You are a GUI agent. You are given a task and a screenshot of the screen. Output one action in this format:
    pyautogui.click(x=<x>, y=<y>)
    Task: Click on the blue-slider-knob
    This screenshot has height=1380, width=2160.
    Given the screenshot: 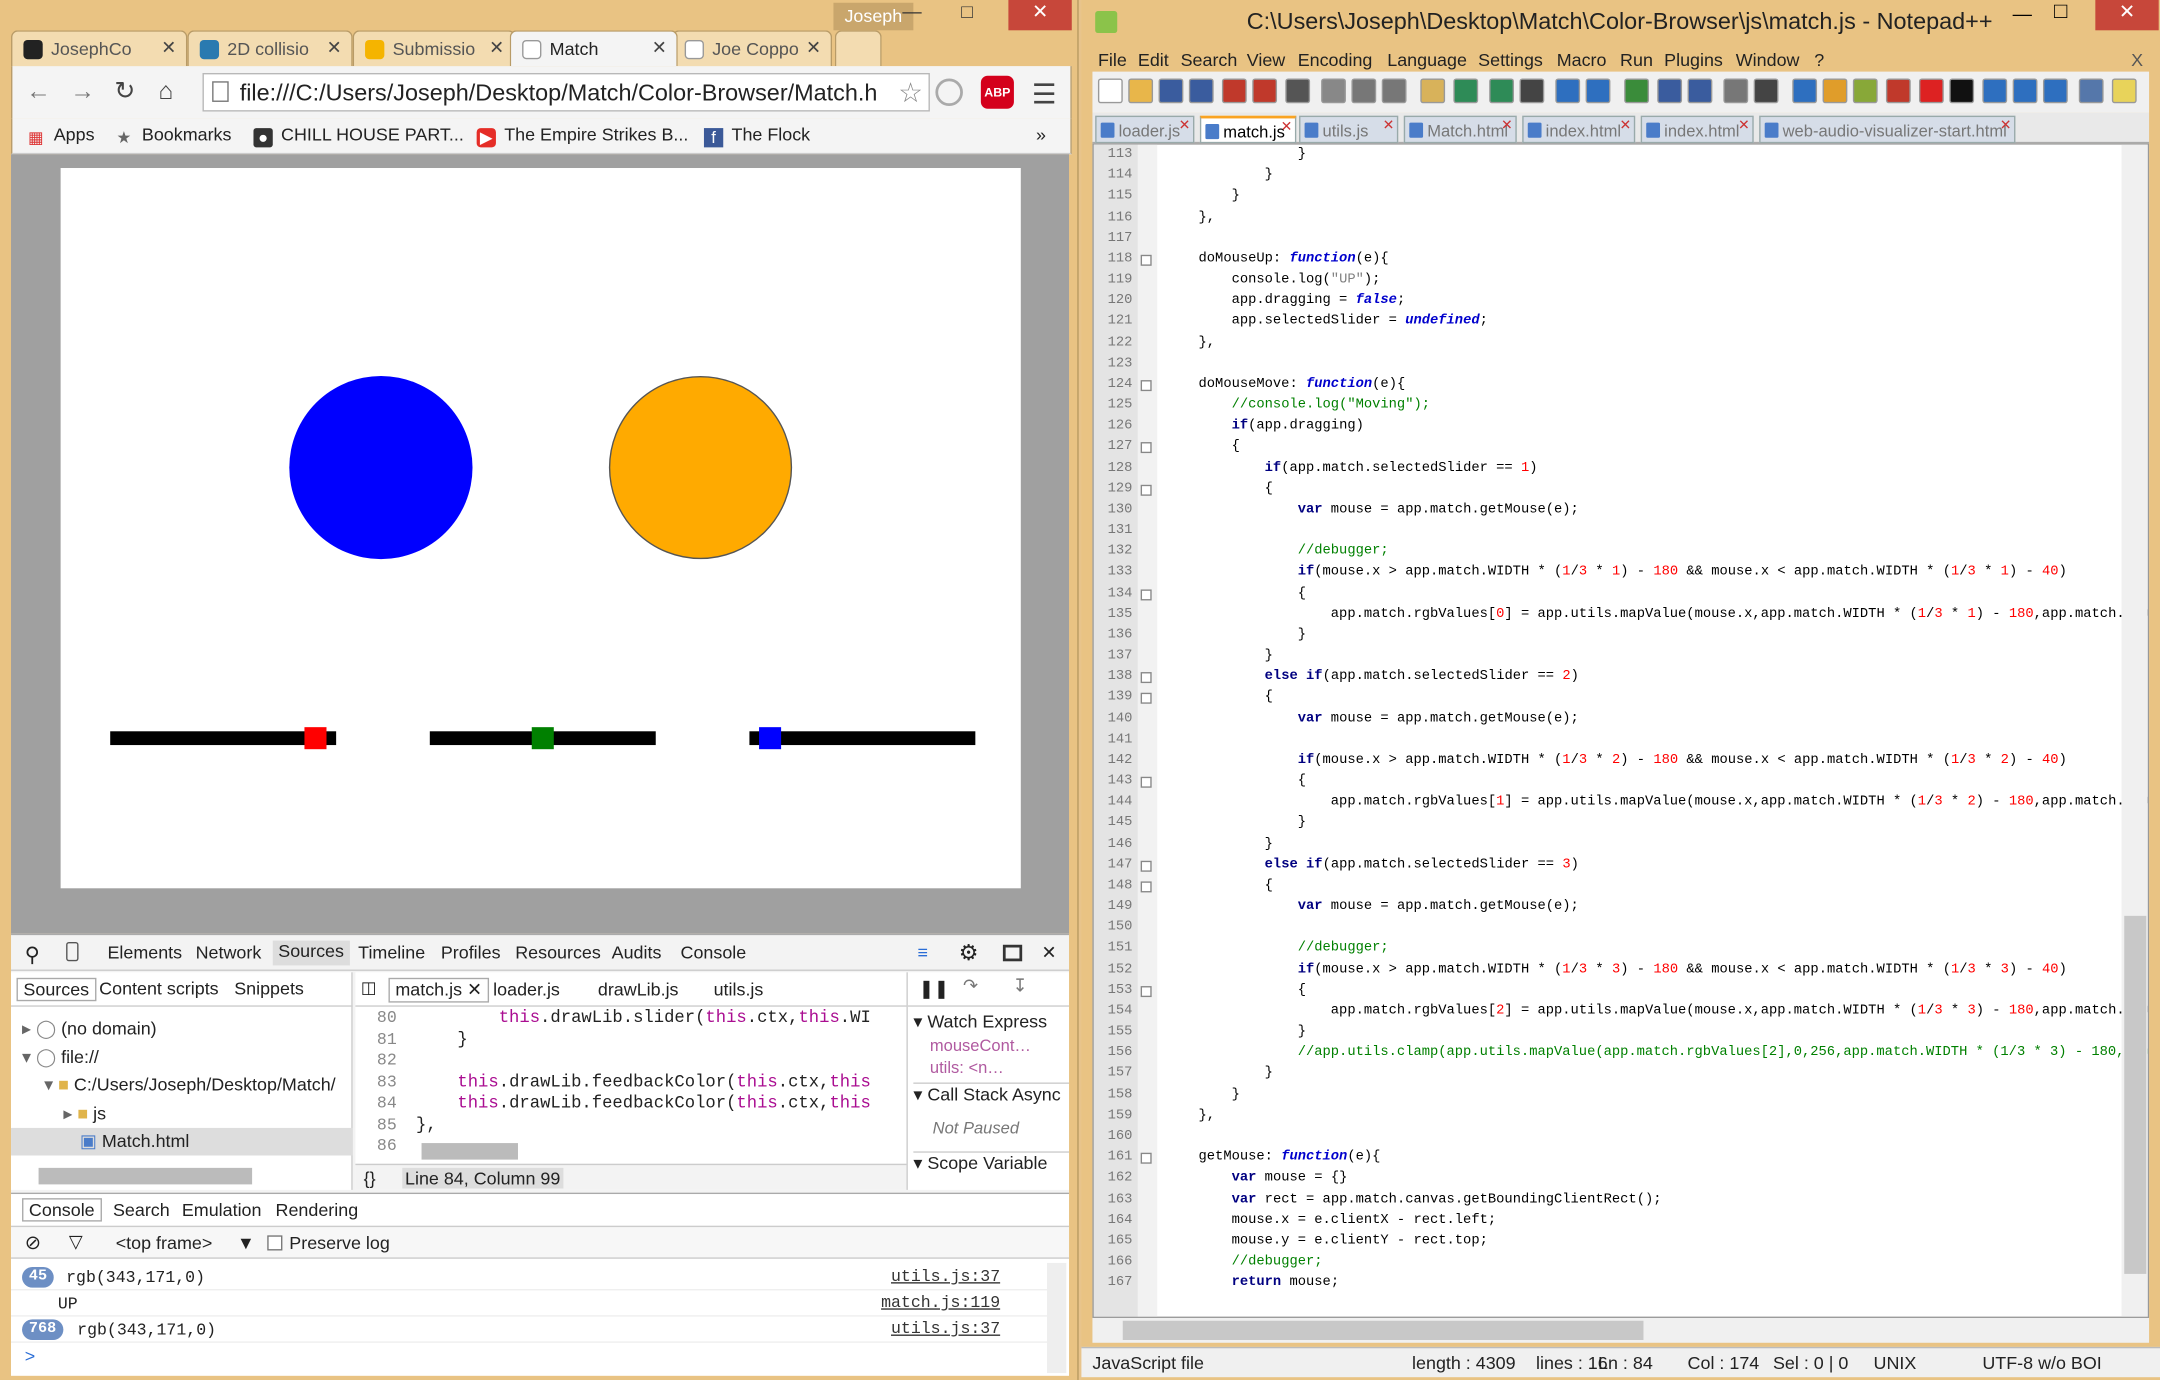 What is the action you would take?
    pyautogui.click(x=770, y=738)
    